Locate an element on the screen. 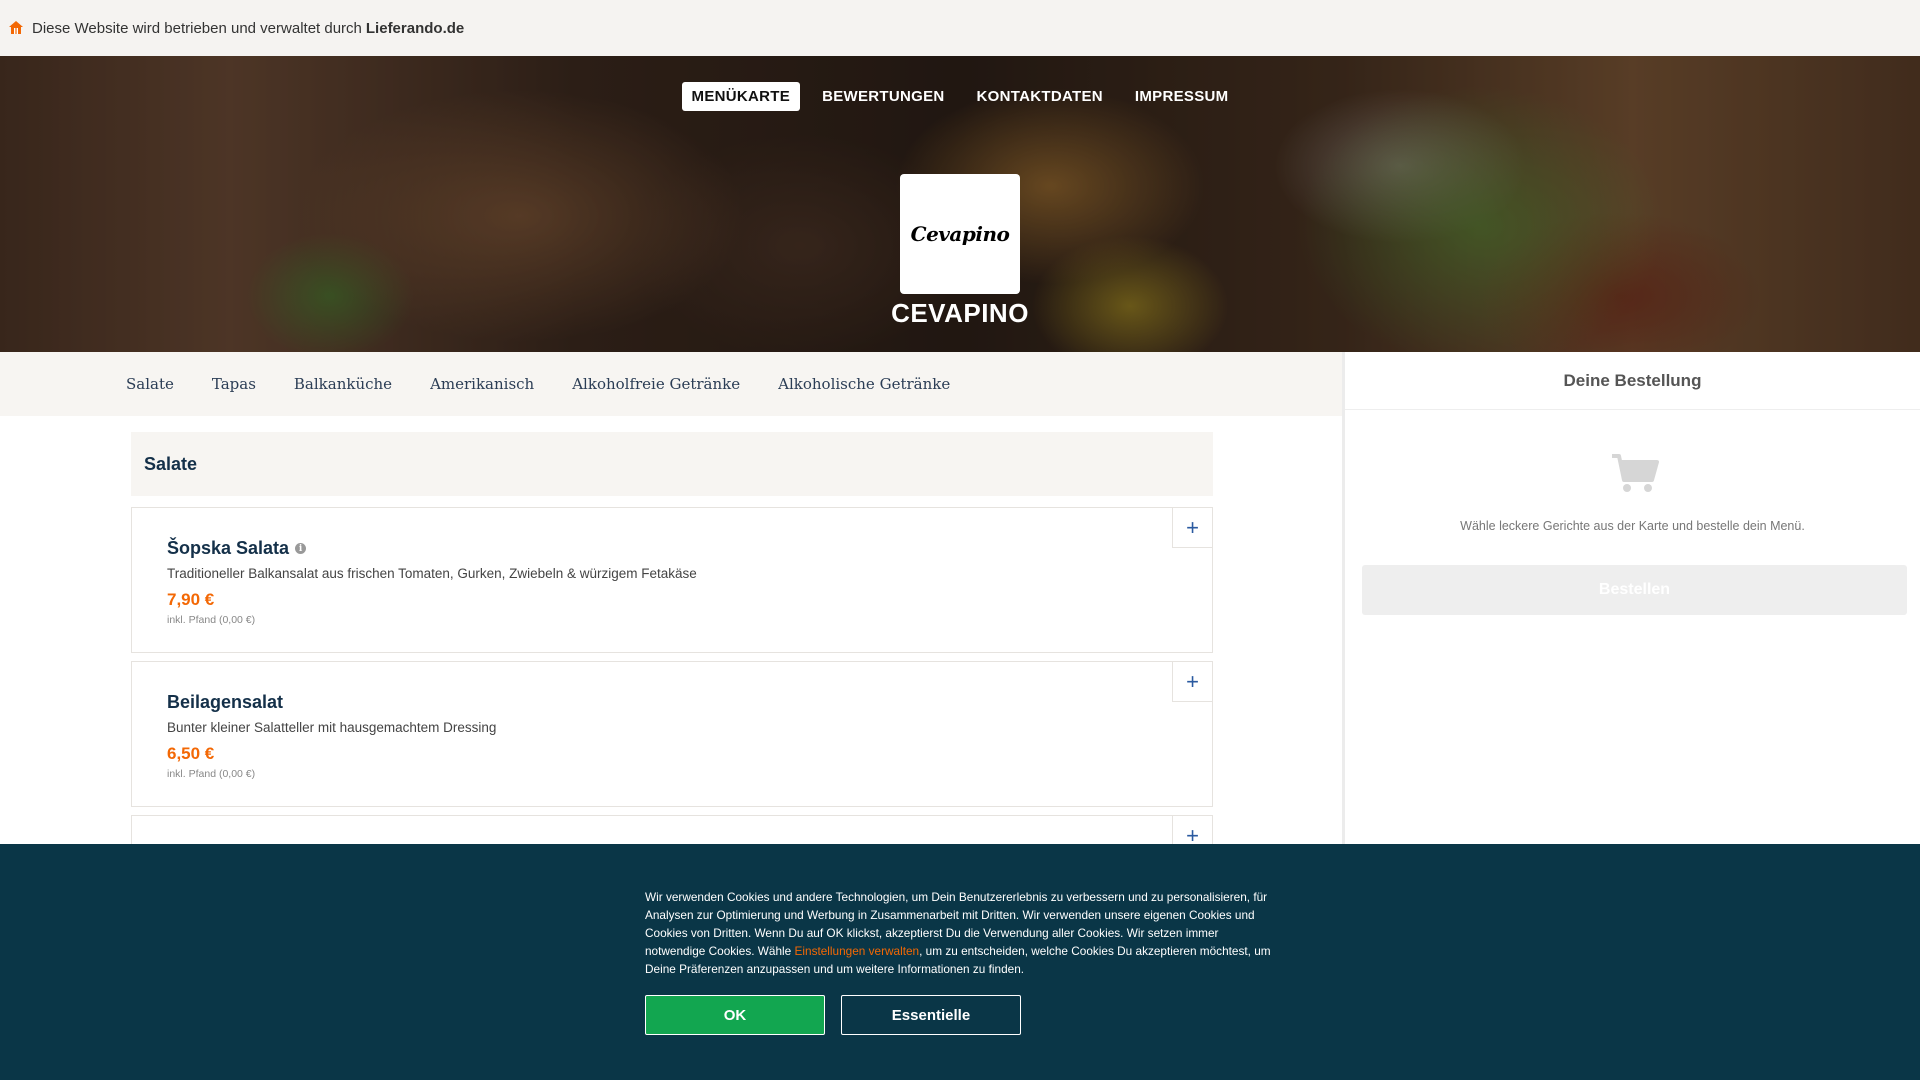  cookie-ok-button: OK is located at coordinates (735, 1015).